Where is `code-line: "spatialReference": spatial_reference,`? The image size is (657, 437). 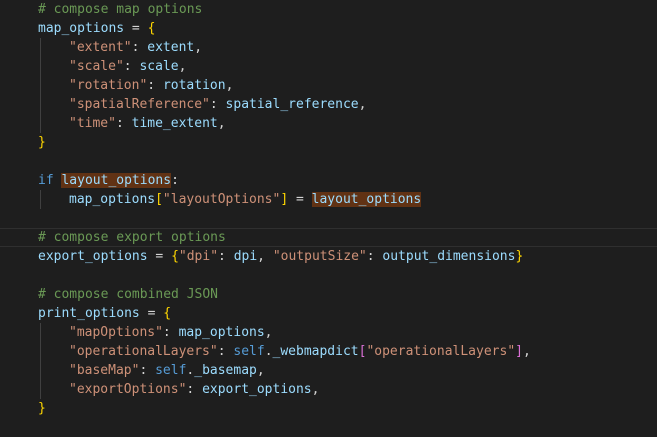 code-line: "spatialReference": spatial_reference, is located at coordinates (328, 104).